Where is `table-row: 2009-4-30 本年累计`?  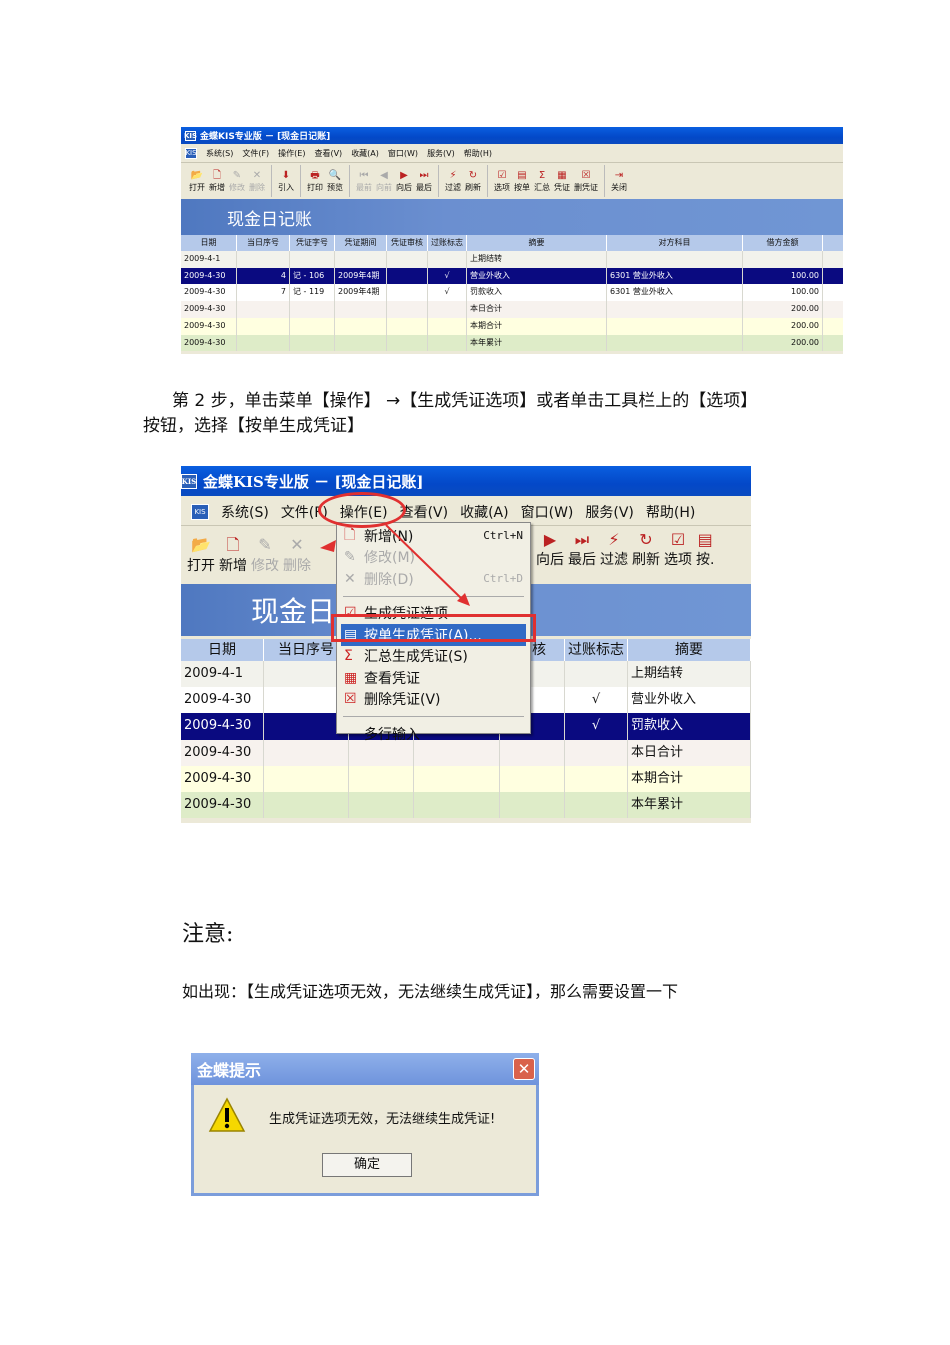
table-row: 2009-4-30 本年累计 is located at coordinates (466, 805).